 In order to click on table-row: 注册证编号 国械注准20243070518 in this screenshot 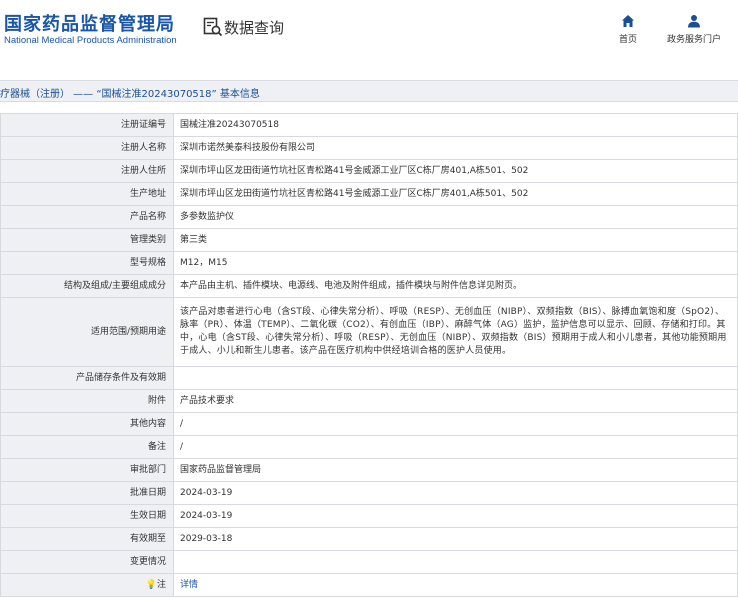, I will do `click(369, 125)`.